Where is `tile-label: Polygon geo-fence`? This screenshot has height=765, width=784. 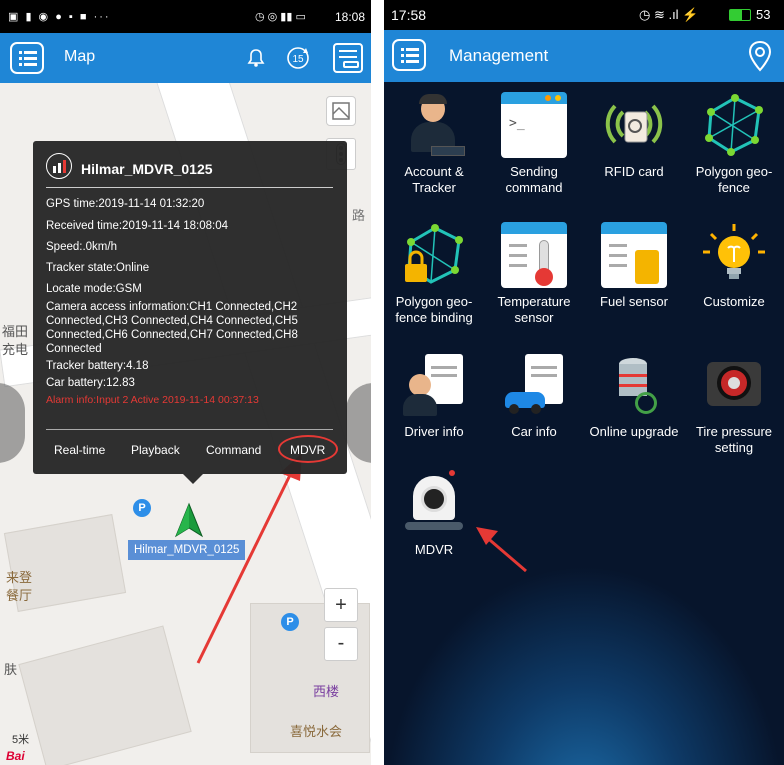
tile-label: Polygon geo-fence is located at coordinates (734, 179).